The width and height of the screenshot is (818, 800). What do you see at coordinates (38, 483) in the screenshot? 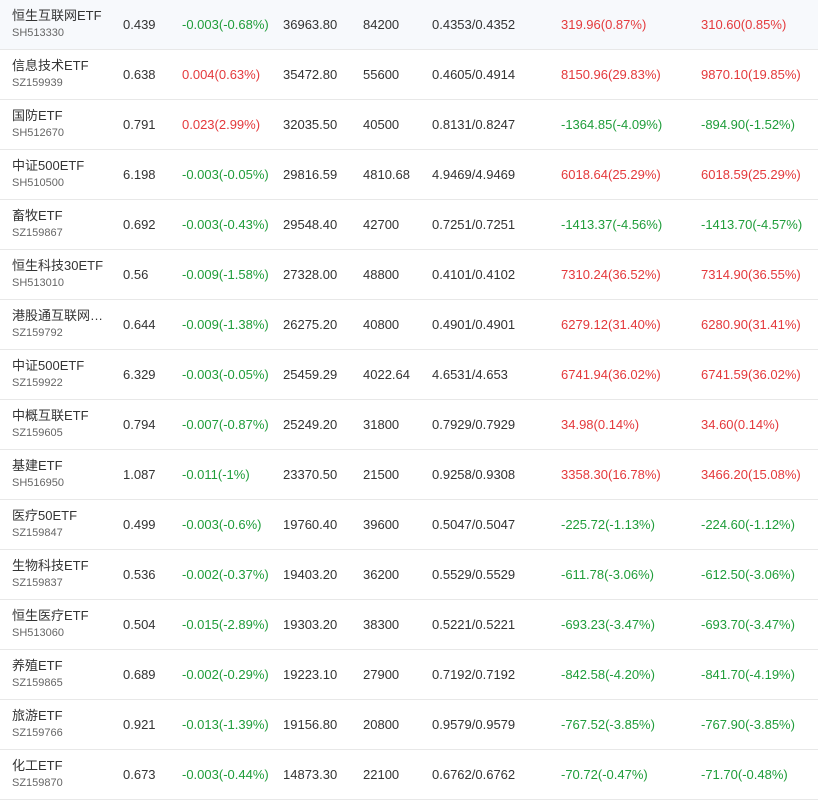
I see `fund-code: SH516950` at bounding box center [38, 483].